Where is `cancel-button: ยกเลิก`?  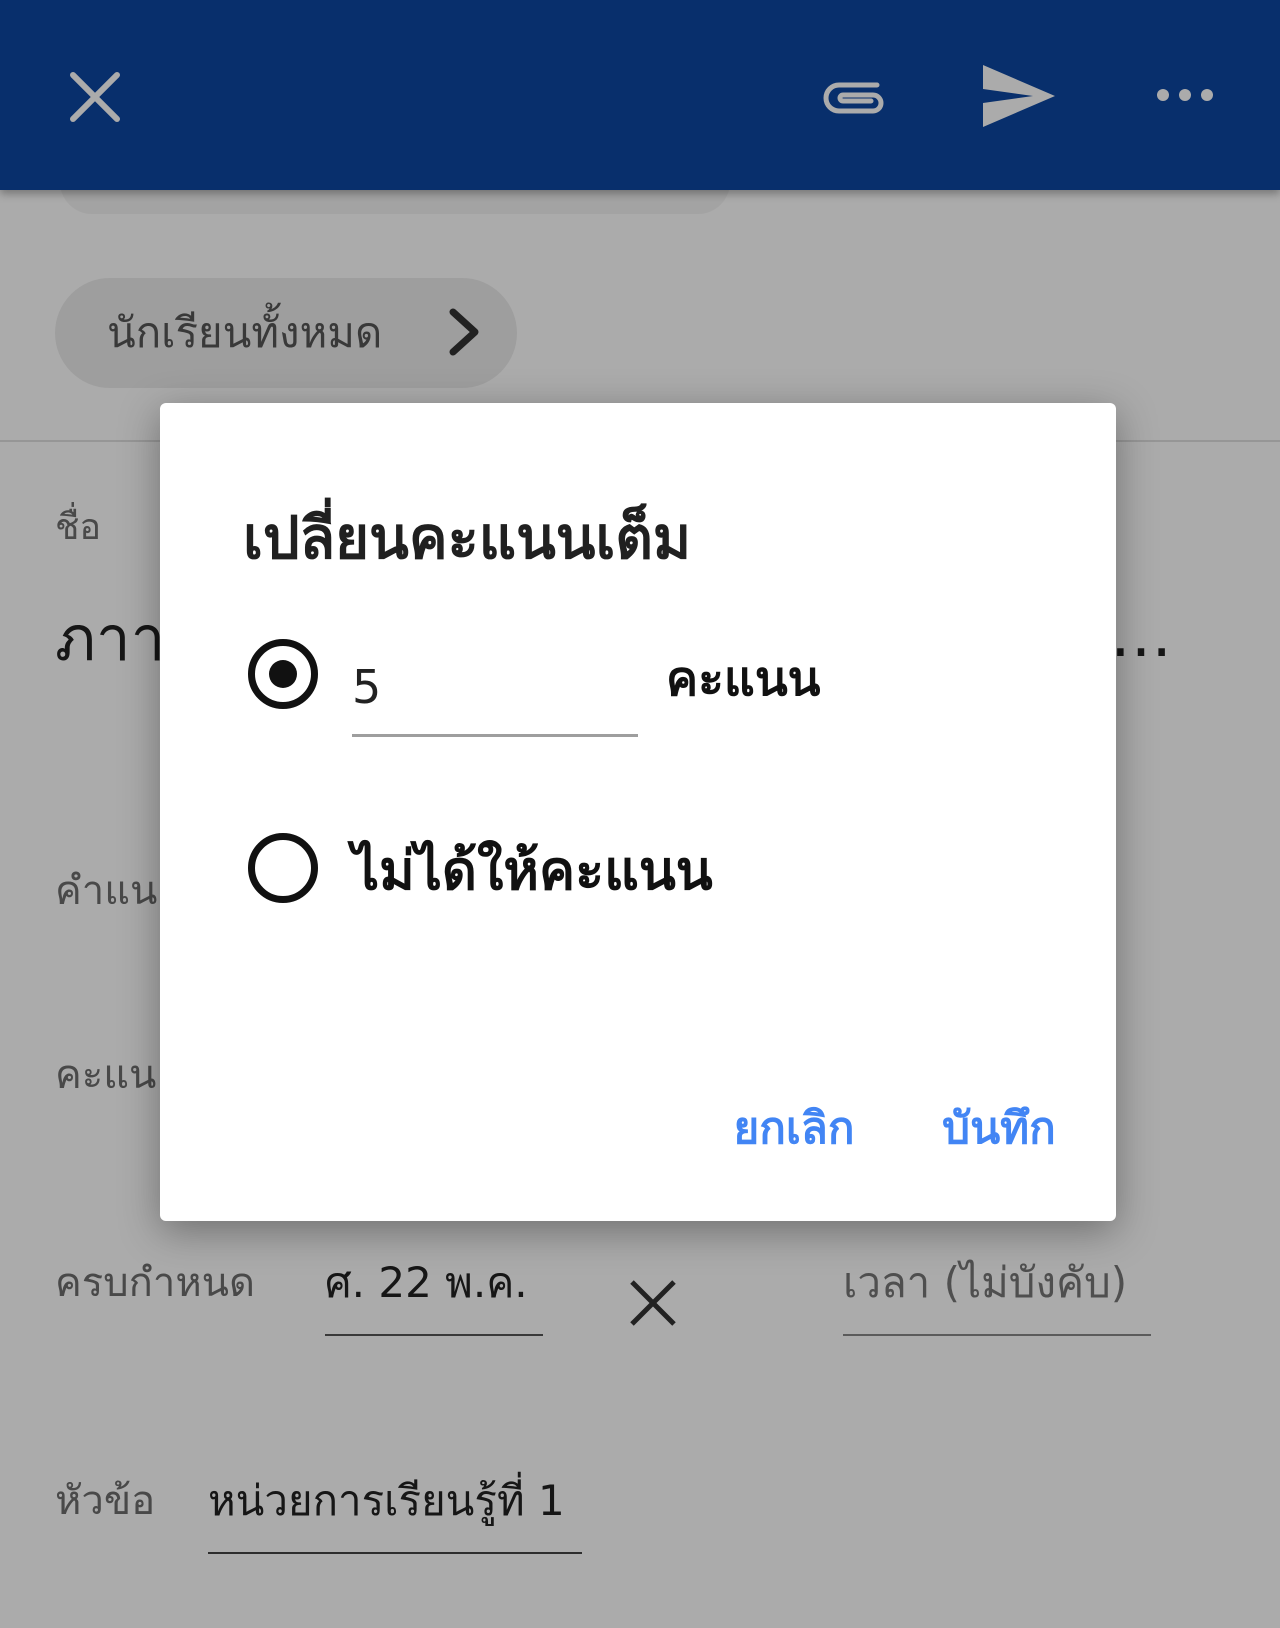 cancel-button: ยกเลิก is located at coordinates (794, 1128).